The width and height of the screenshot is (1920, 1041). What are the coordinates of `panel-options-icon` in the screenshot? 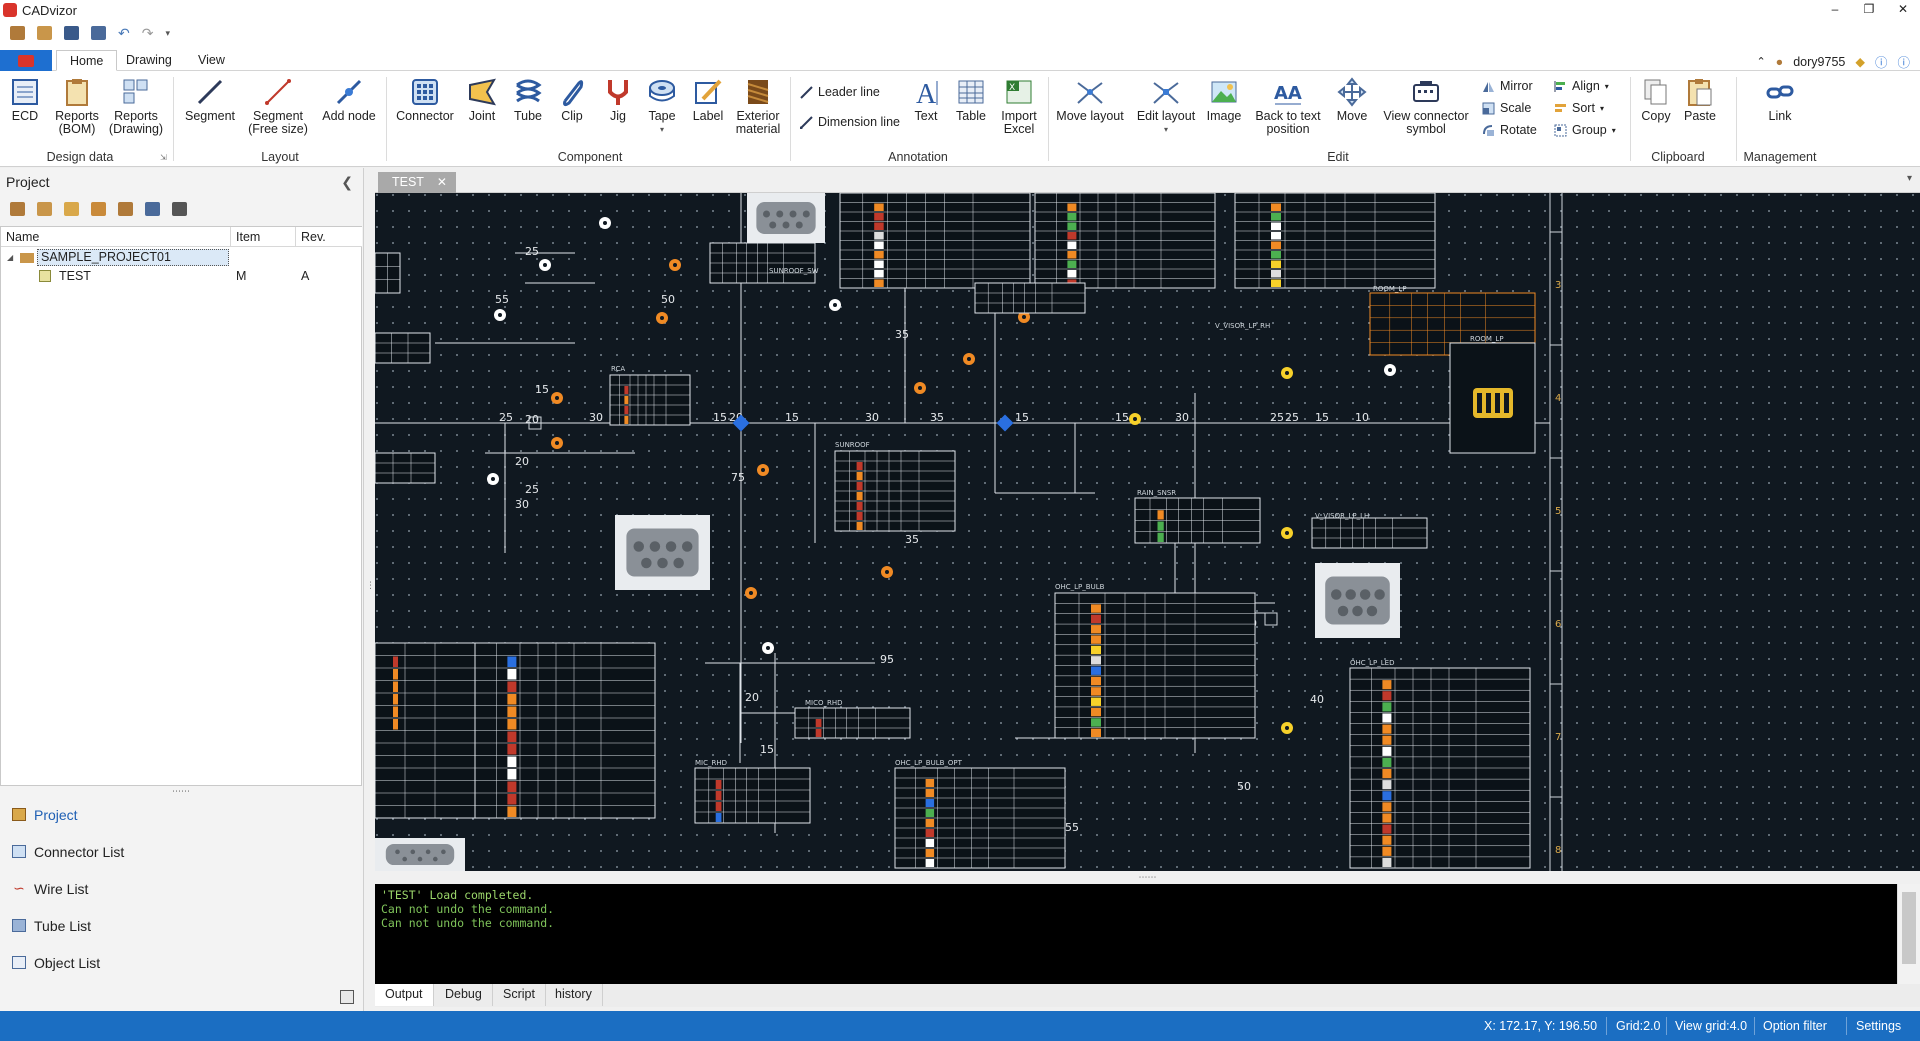 It's located at (347, 997).